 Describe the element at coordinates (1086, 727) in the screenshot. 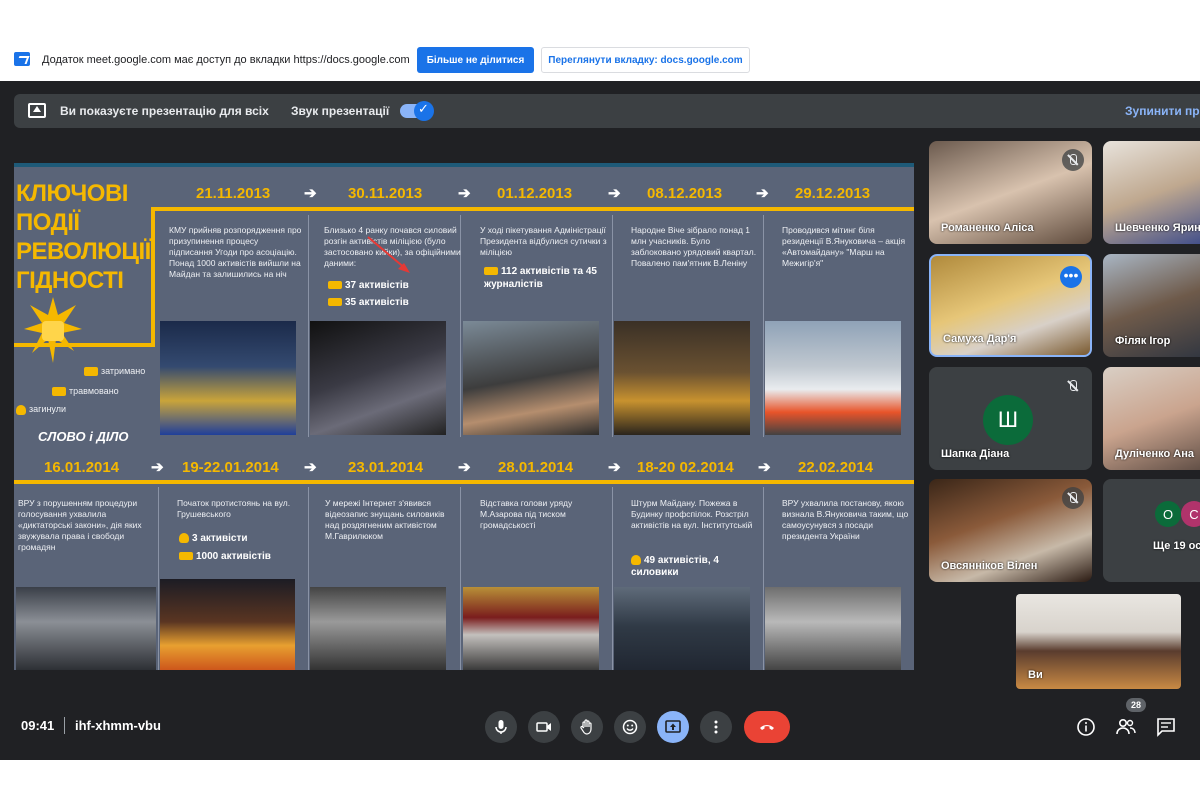

I see `info-icon` at that location.